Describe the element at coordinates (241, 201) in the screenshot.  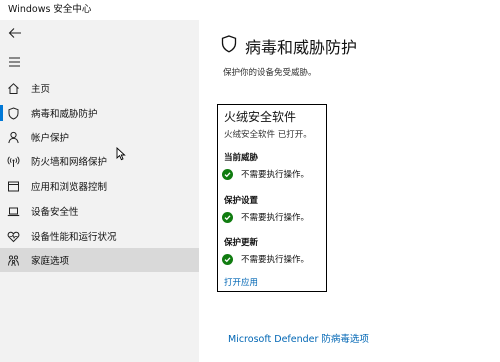
I see `section-title-protection-settings: 保护设置` at that location.